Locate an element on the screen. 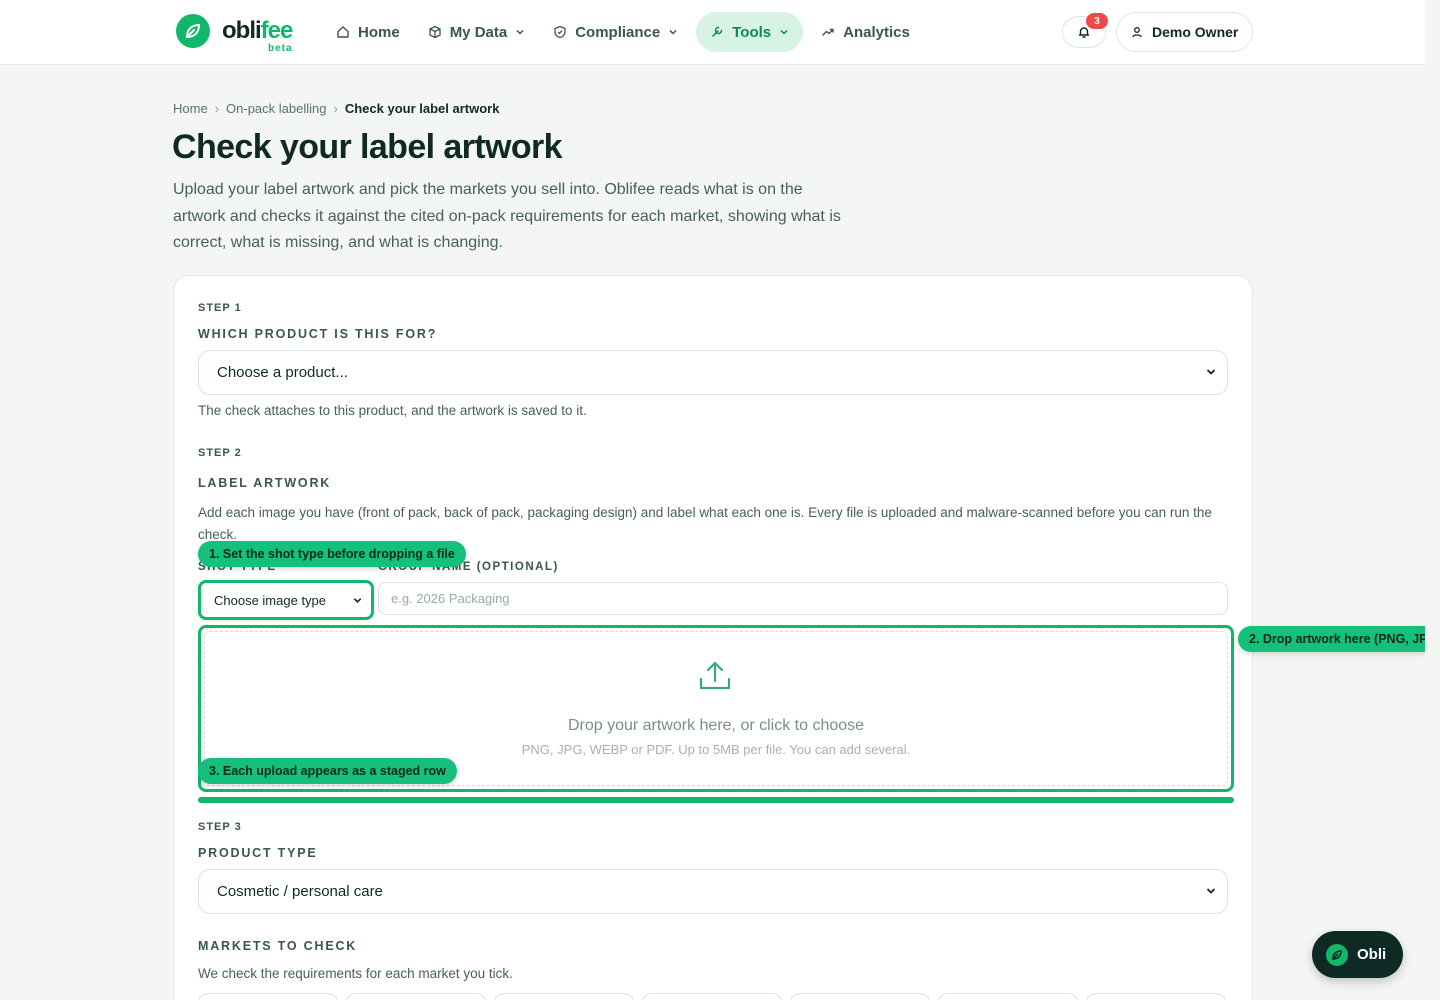  nav-analytics: Analytics is located at coordinates (865, 32).